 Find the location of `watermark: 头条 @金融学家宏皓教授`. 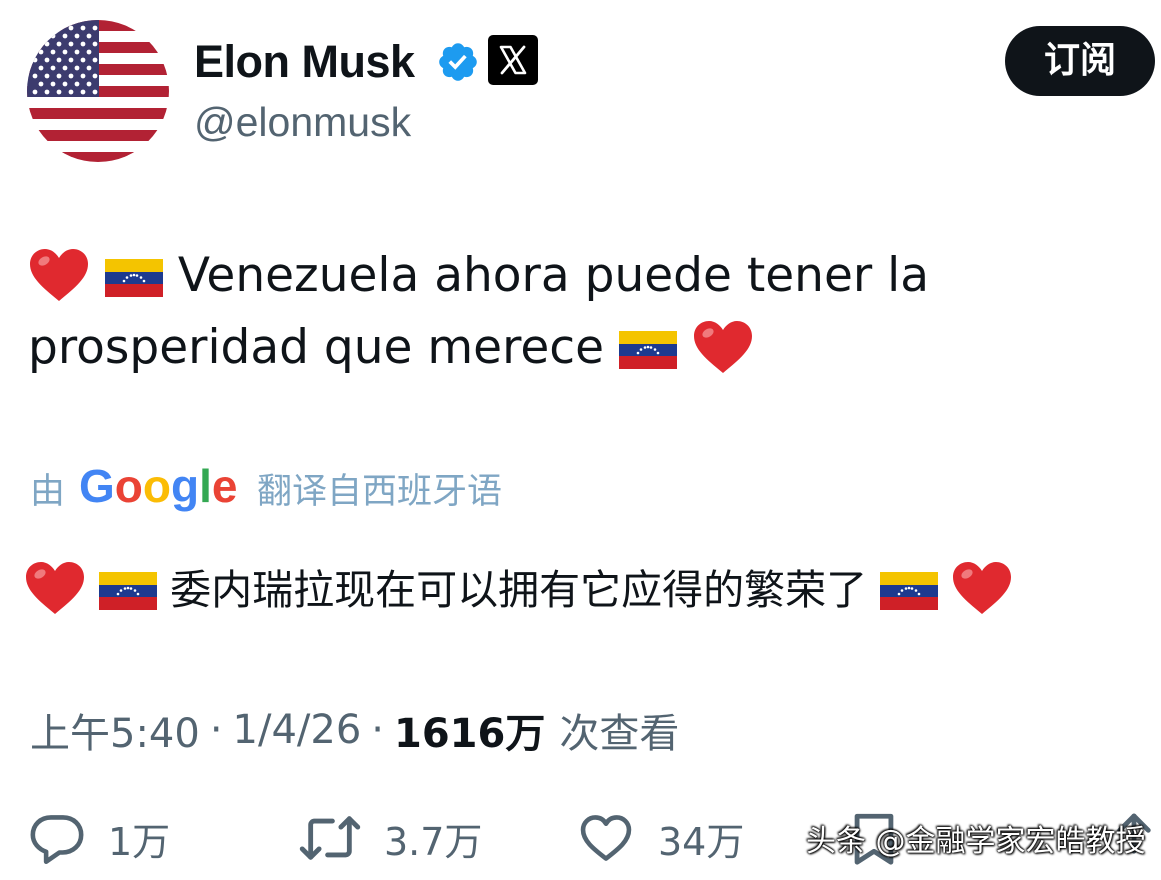

watermark: 头条 @金融学家宏皓教授 is located at coordinates (976, 841).